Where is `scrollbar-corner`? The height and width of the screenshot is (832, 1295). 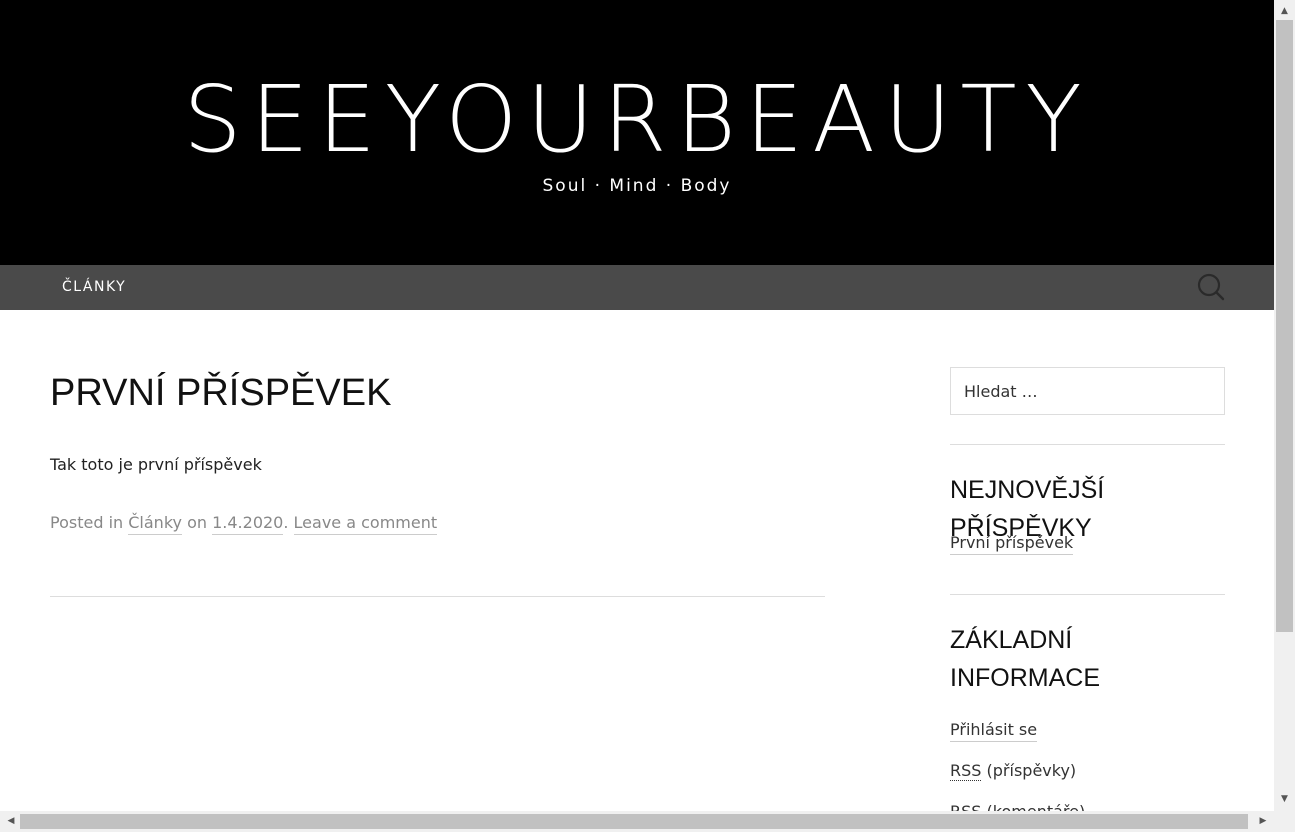
scrollbar-corner is located at coordinates (1284, 821).